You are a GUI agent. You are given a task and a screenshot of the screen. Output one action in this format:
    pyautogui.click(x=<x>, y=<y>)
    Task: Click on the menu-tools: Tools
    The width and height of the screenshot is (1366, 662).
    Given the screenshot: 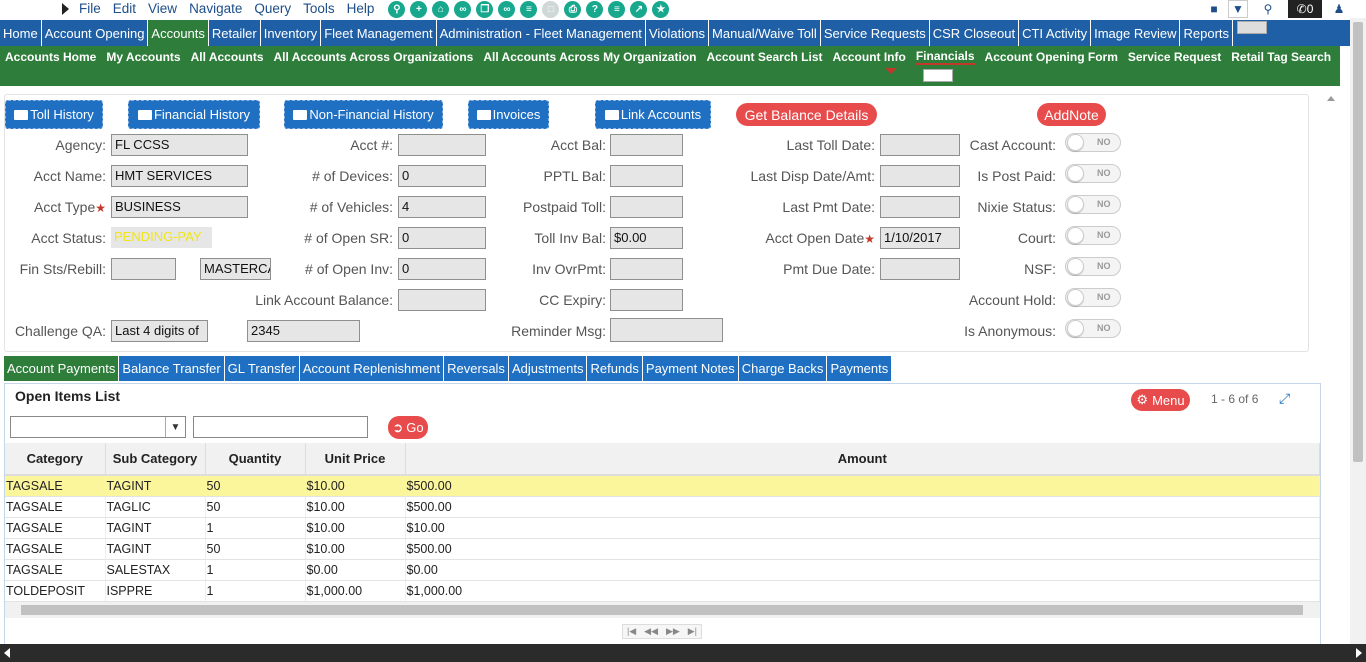 What is the action you would take?
    pyautogui.click(x=319, y=9)
    